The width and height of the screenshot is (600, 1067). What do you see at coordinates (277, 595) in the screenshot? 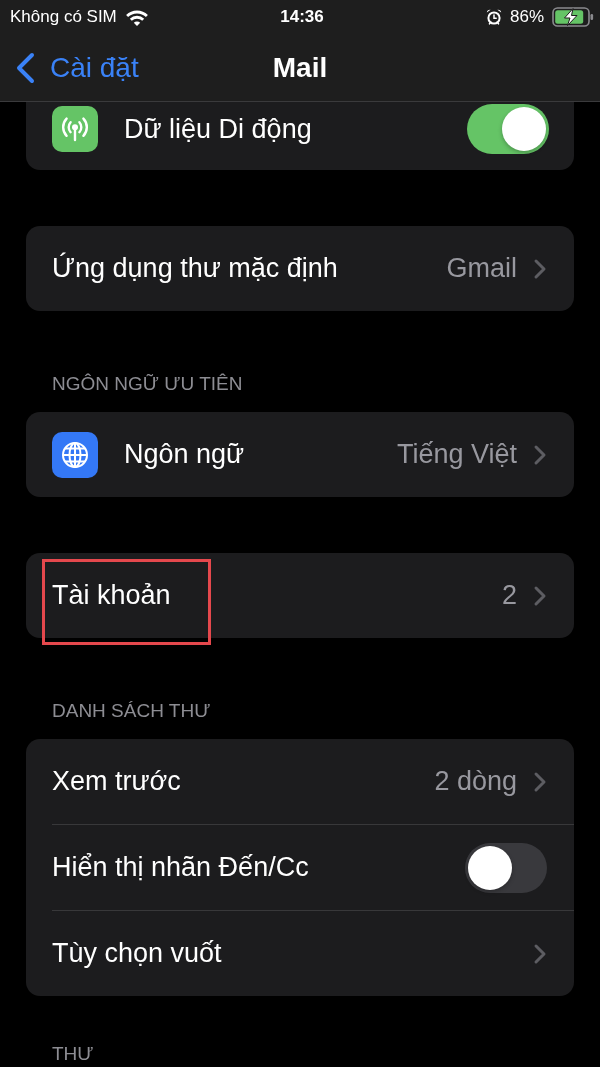
I see `setting-label: Tài khoản` at bounding box center [277, 595].